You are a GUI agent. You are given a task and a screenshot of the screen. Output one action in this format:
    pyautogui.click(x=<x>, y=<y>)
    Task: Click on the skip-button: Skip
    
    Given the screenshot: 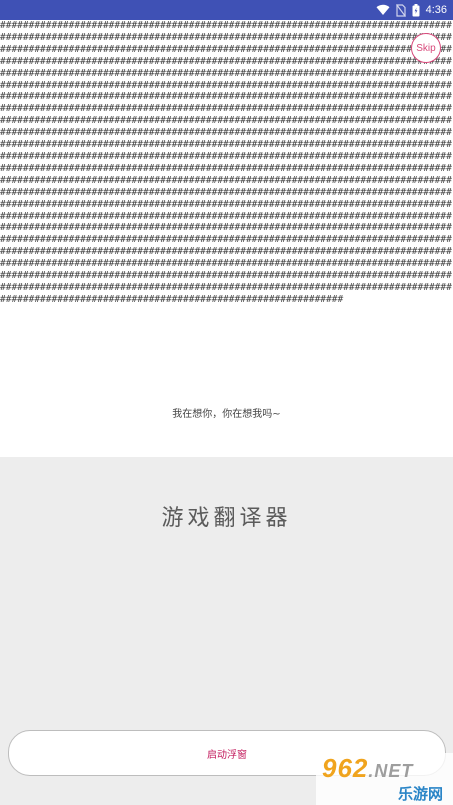 What is the action you would take?
    pyautogui.click(x=426, y=48)
    